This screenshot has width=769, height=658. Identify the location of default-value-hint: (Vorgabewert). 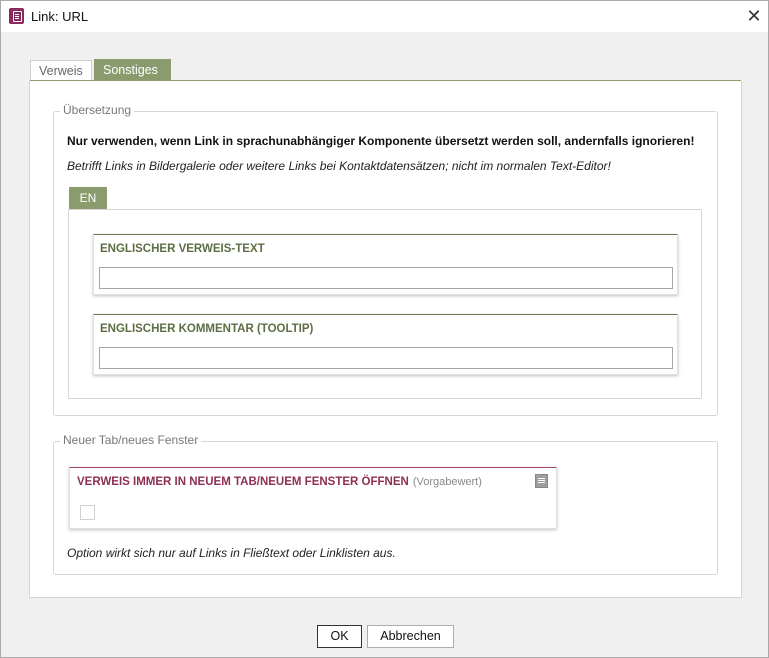
(447, 482).